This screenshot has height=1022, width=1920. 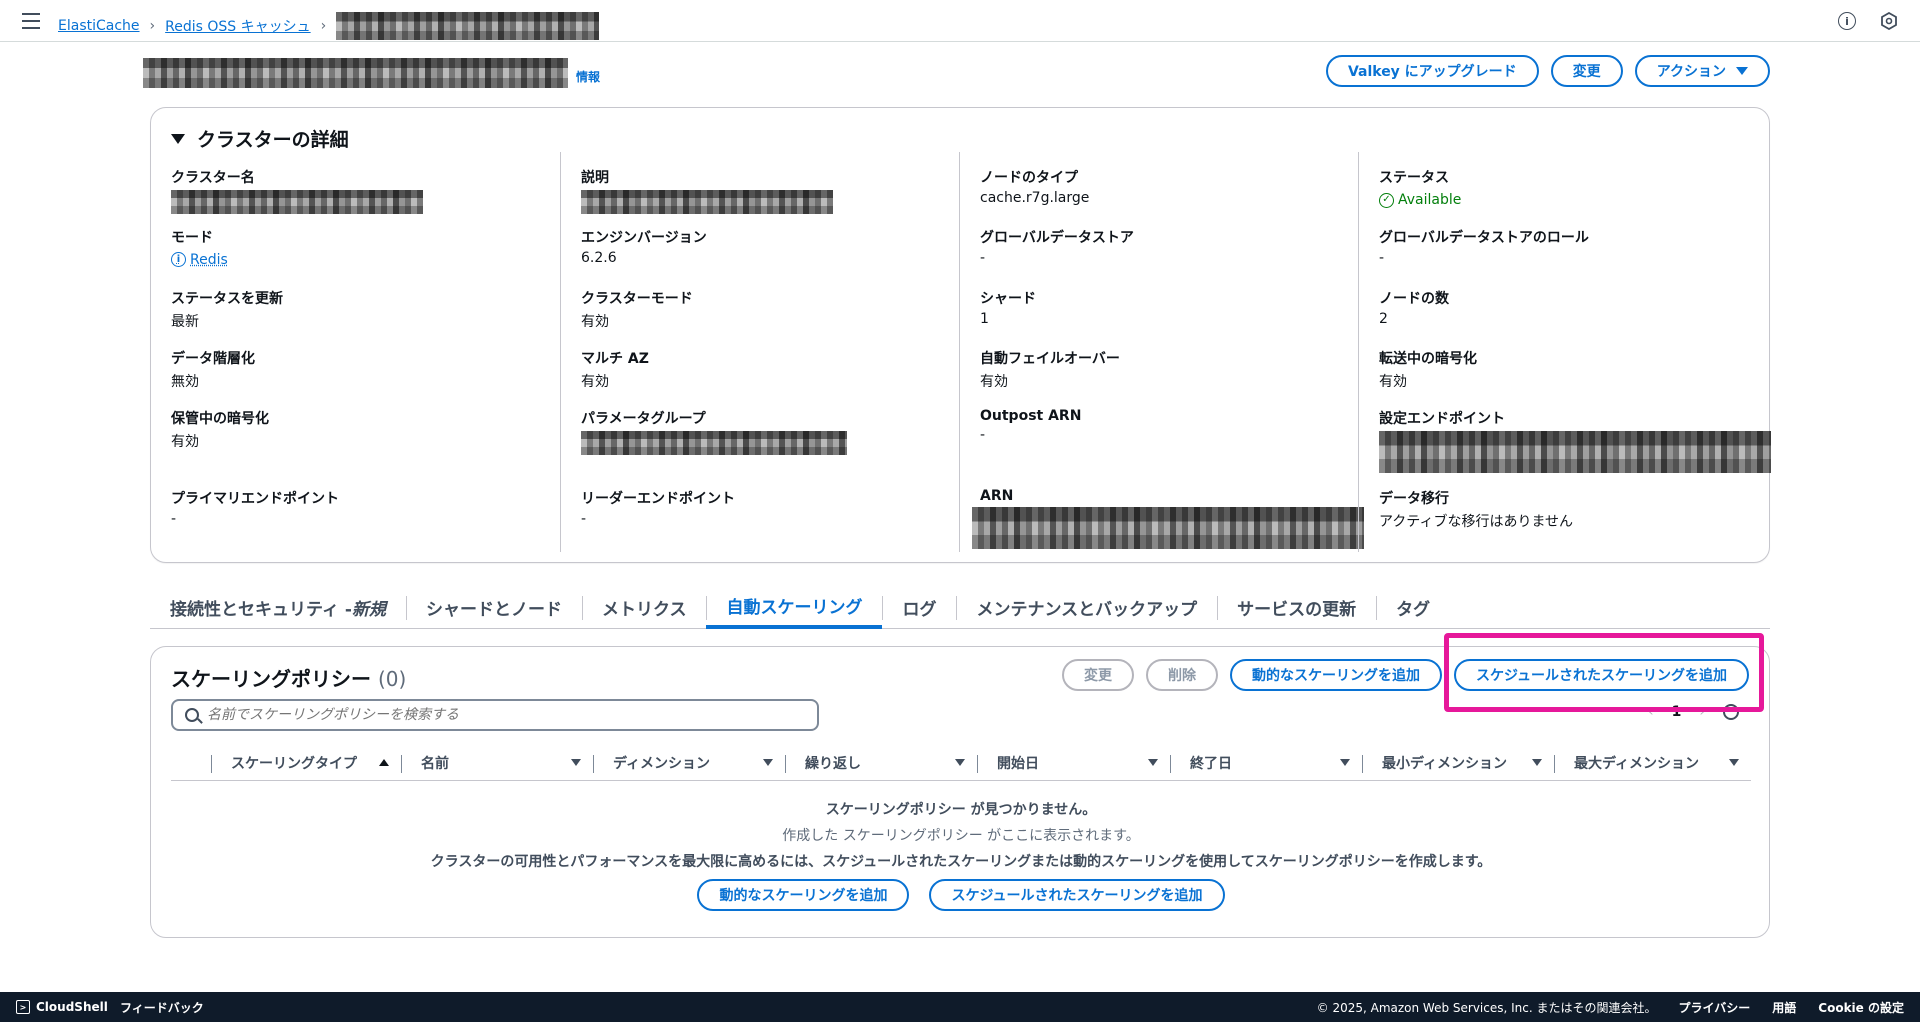 I want to click on col-label: 名前, so click(x=435, y=763).